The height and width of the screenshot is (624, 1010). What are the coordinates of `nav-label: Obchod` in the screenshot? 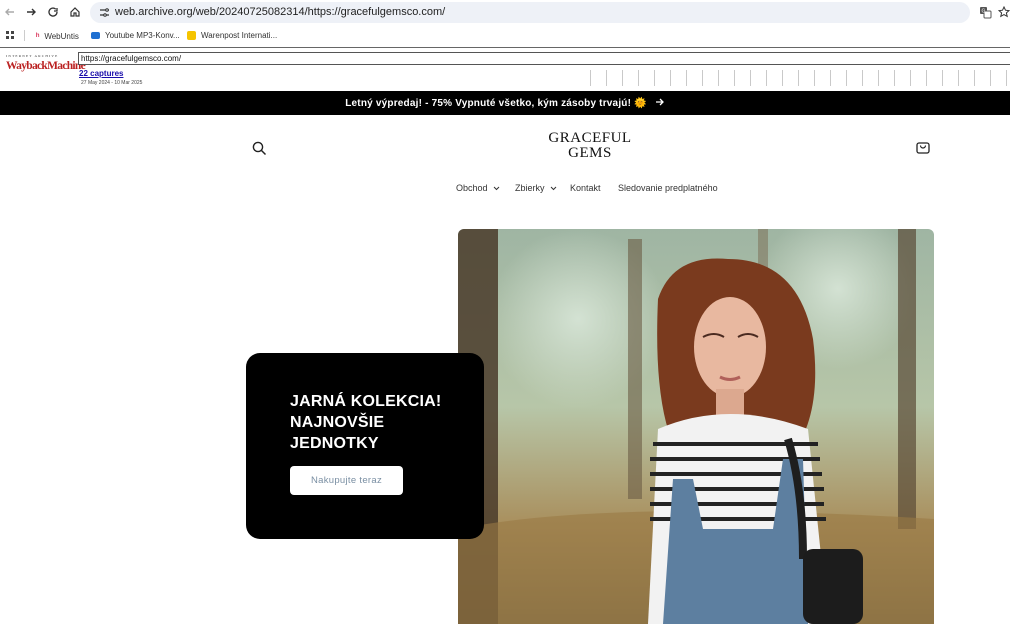 It's located at (472, 188).